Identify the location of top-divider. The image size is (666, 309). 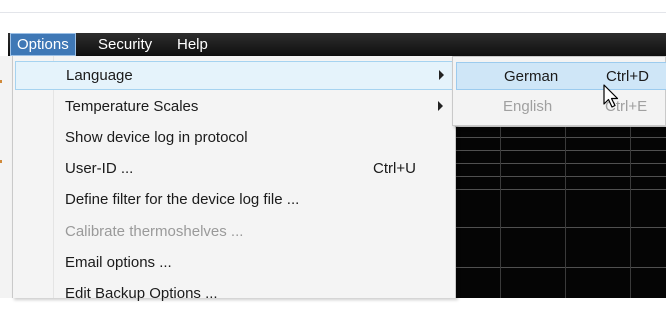
(333, 12).